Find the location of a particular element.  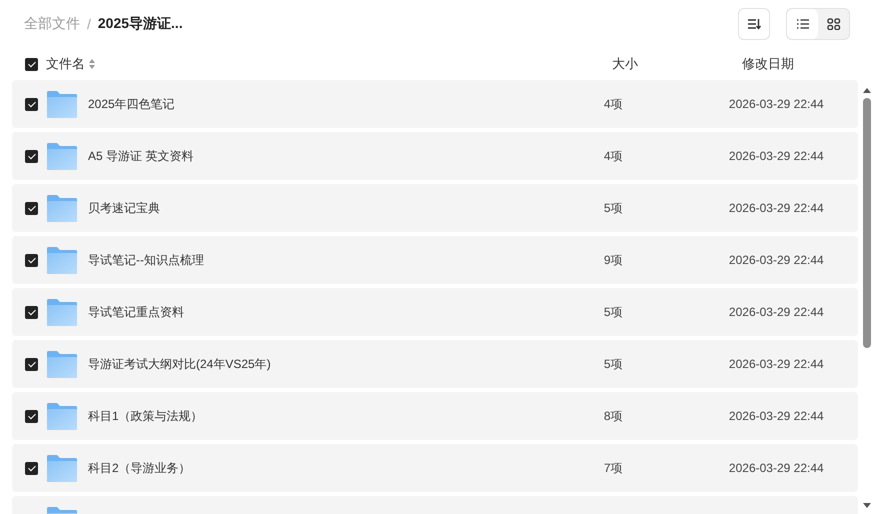

file-name: 科目2（导游业务） is located at coordinates (139, 468).